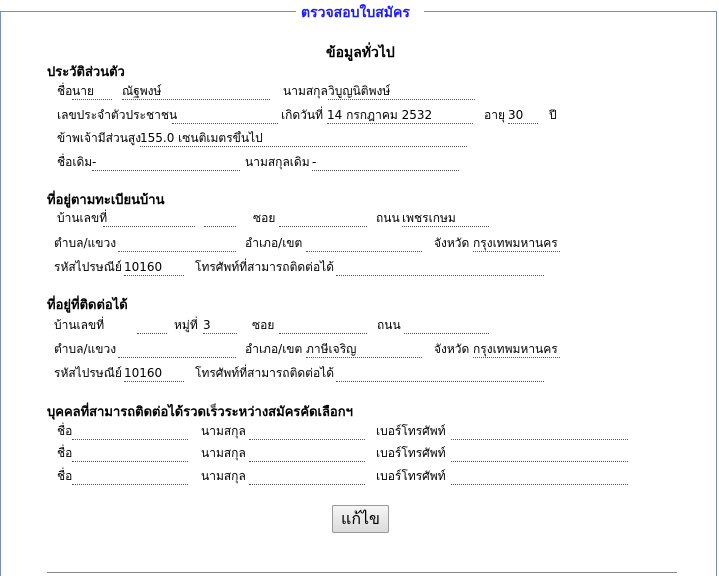  I want to click on surname-field: วิบูญนิติพงษ์, so click(401, 92).